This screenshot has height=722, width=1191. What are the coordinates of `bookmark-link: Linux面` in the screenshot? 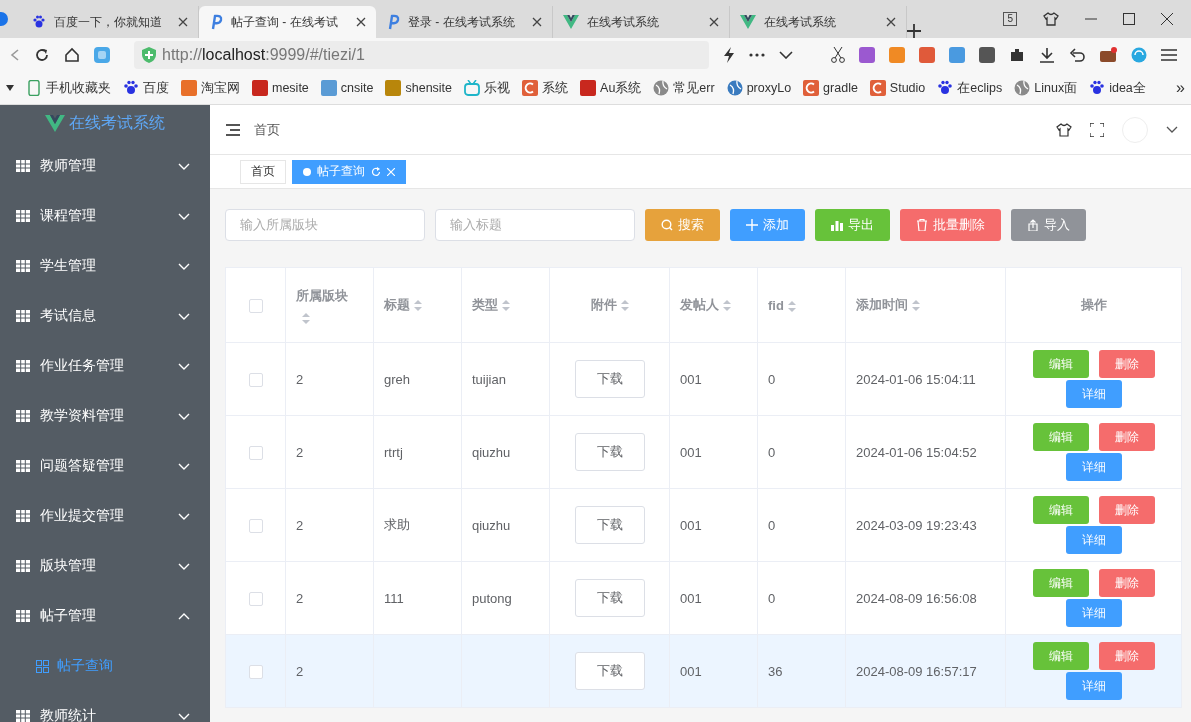 It's located at (1056, 88).